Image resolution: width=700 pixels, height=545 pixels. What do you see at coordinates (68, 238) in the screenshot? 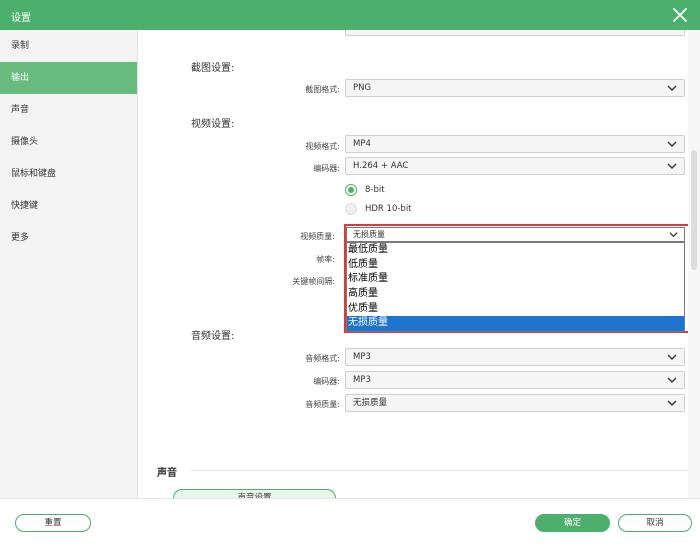
I see `sidebar-item-more: 更多` at bounding box center [68, 238].